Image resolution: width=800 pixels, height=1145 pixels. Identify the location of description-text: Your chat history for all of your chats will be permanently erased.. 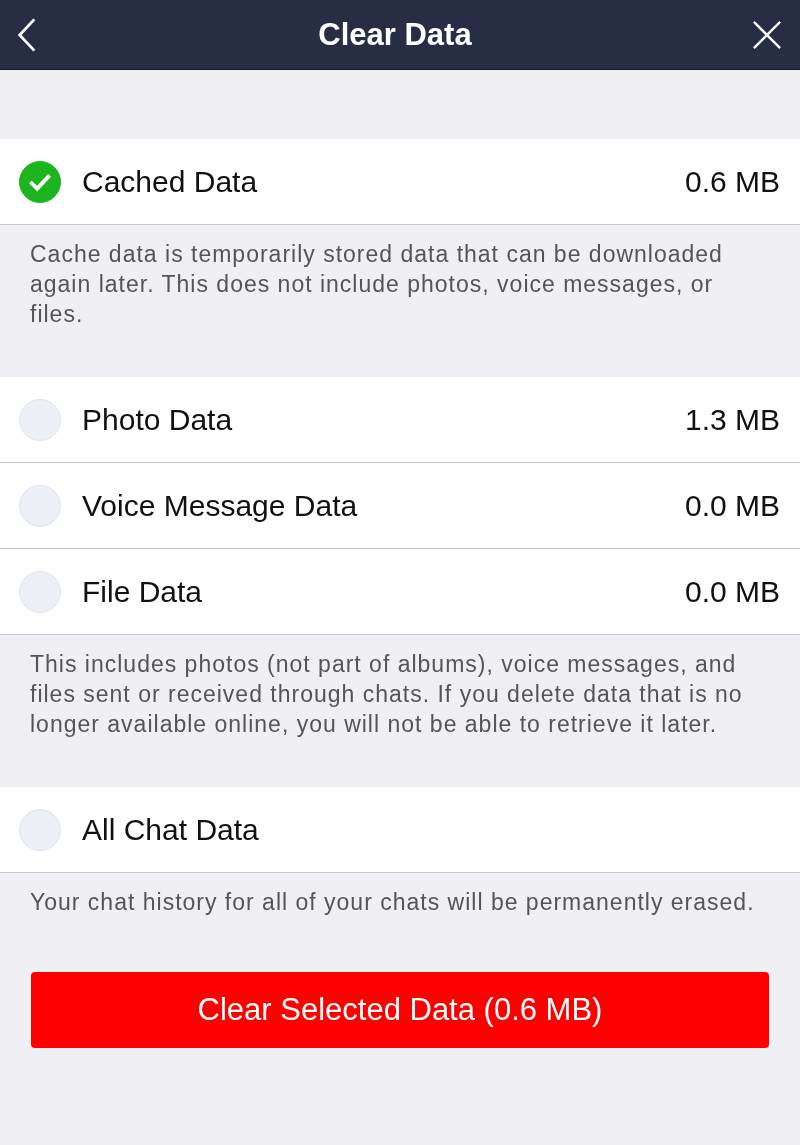
(393, 902).